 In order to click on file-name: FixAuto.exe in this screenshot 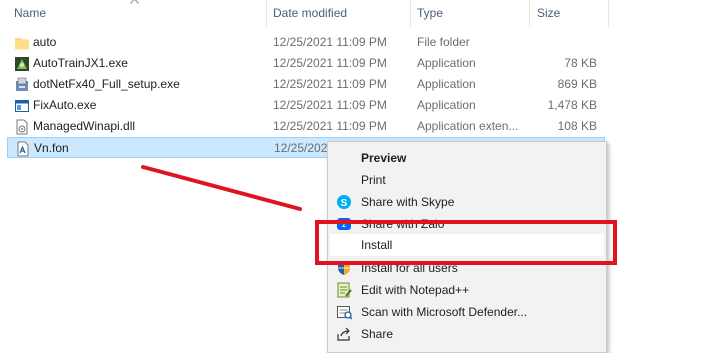, I will do `click(65, 105)`.